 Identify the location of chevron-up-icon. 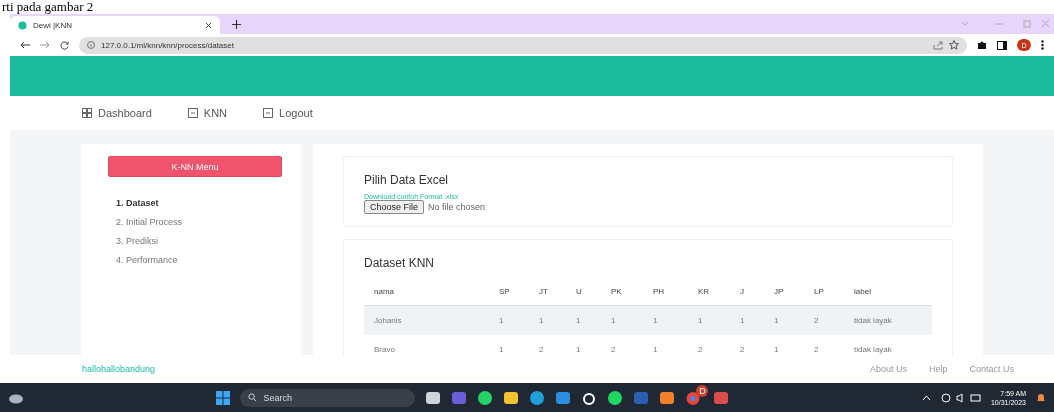
(926, 397).